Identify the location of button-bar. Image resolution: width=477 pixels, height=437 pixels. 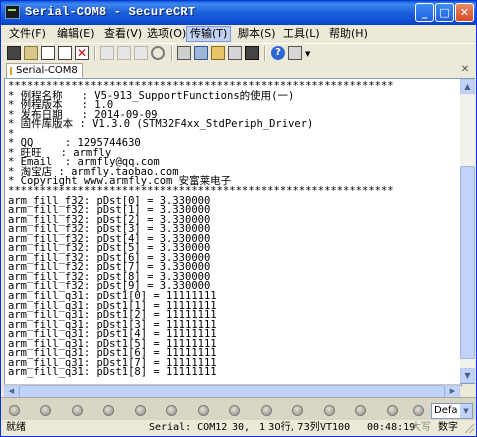
(238, 409).